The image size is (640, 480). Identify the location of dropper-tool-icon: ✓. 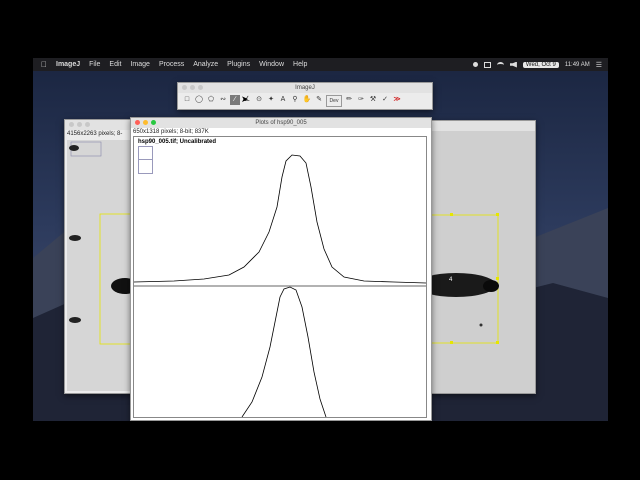
(385, 100).